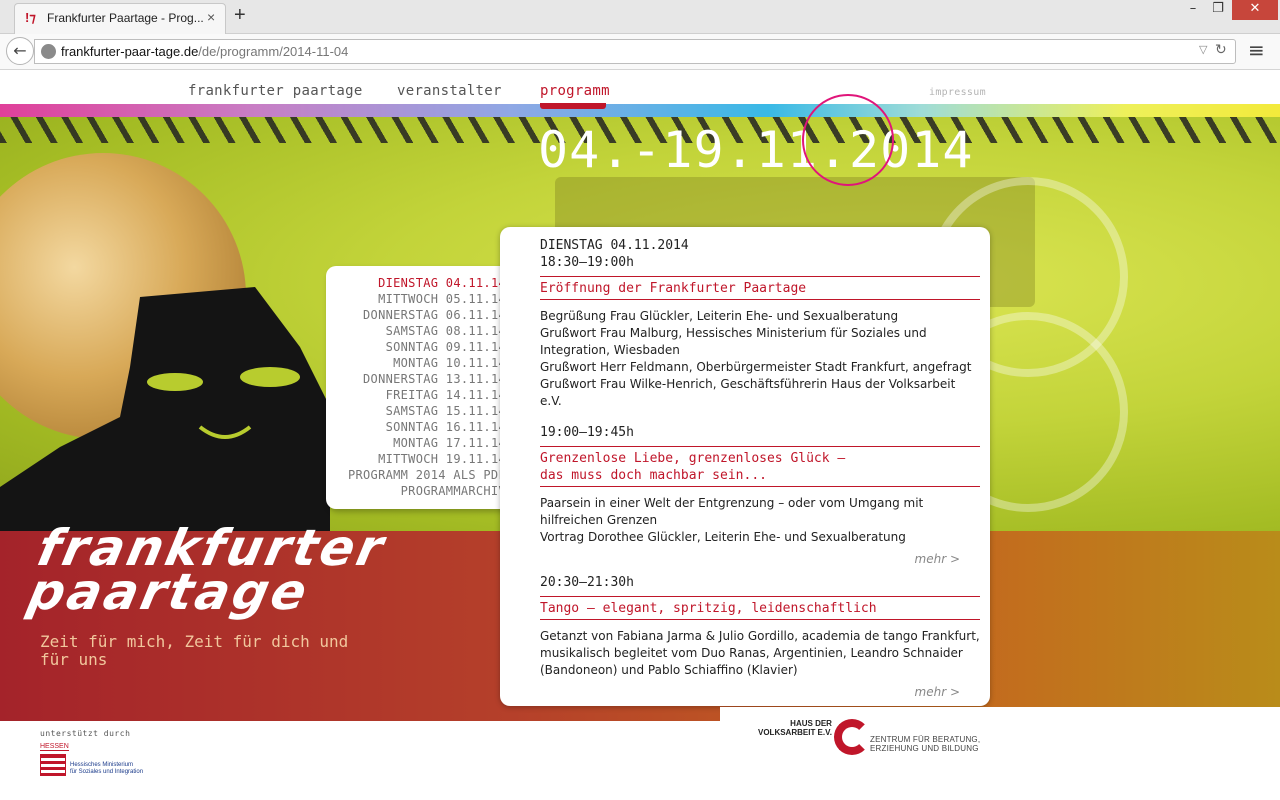 The image size is (1280, 800). Describe the element at coordinates (427, 347) in the screenshot. I see `date-item: SONNTAG 09.11.14` at that location.